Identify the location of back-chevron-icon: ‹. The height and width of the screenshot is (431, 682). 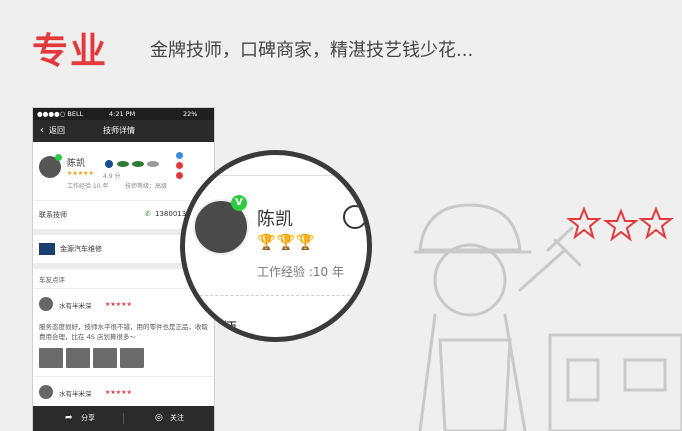
(42, 131).